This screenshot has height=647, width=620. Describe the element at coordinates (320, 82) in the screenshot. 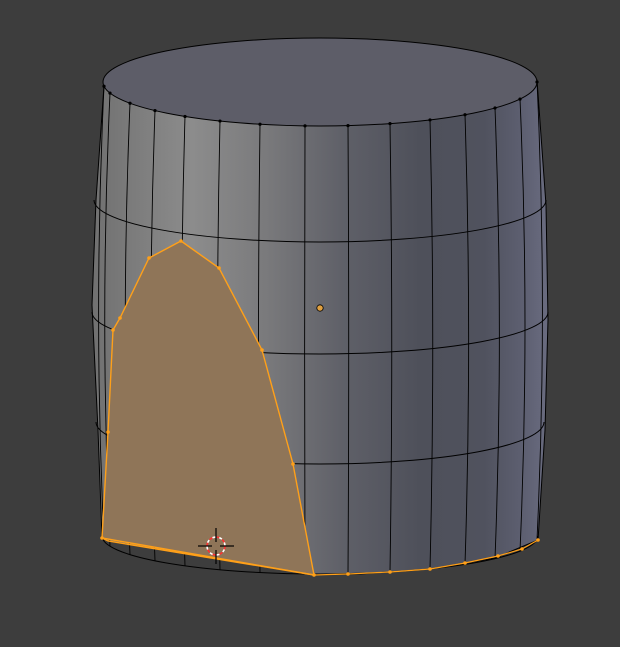

I see `barrel-top-face` at that location.